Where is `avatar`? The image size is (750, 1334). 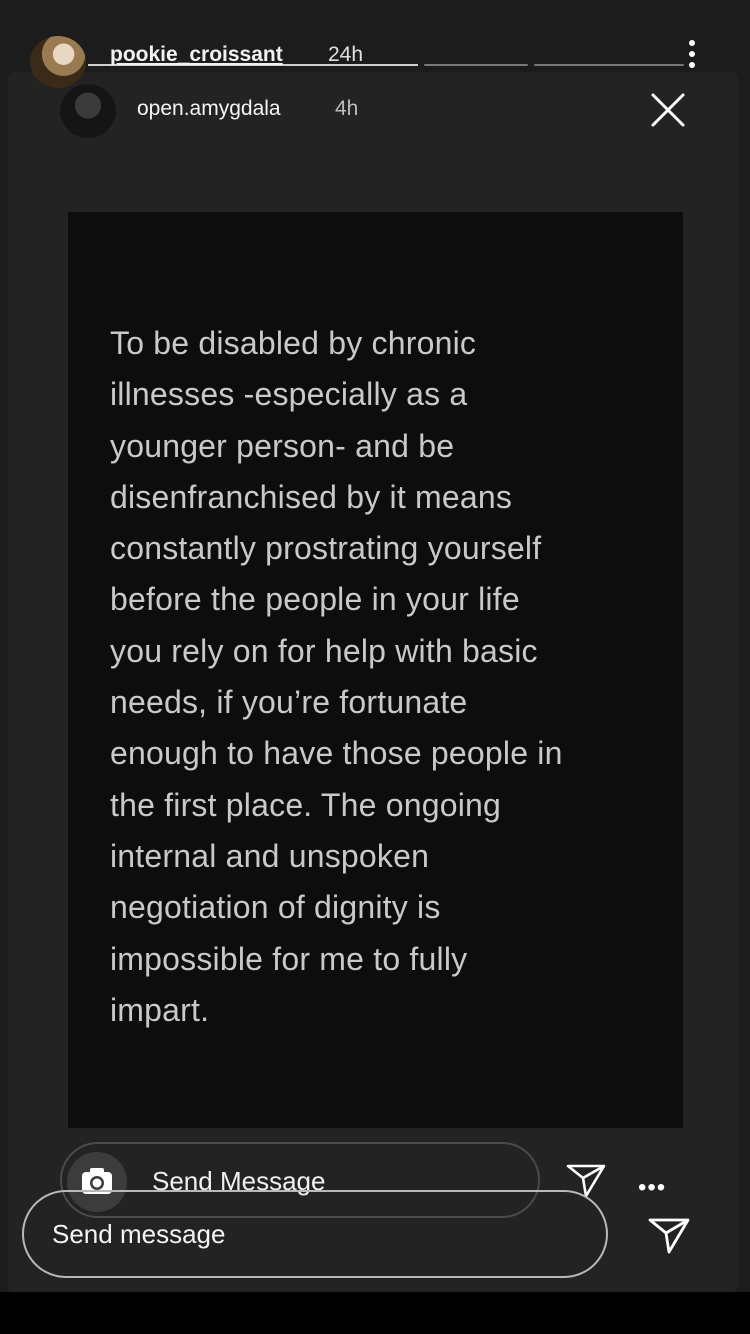
avatar is located at coordinates (58, 62).